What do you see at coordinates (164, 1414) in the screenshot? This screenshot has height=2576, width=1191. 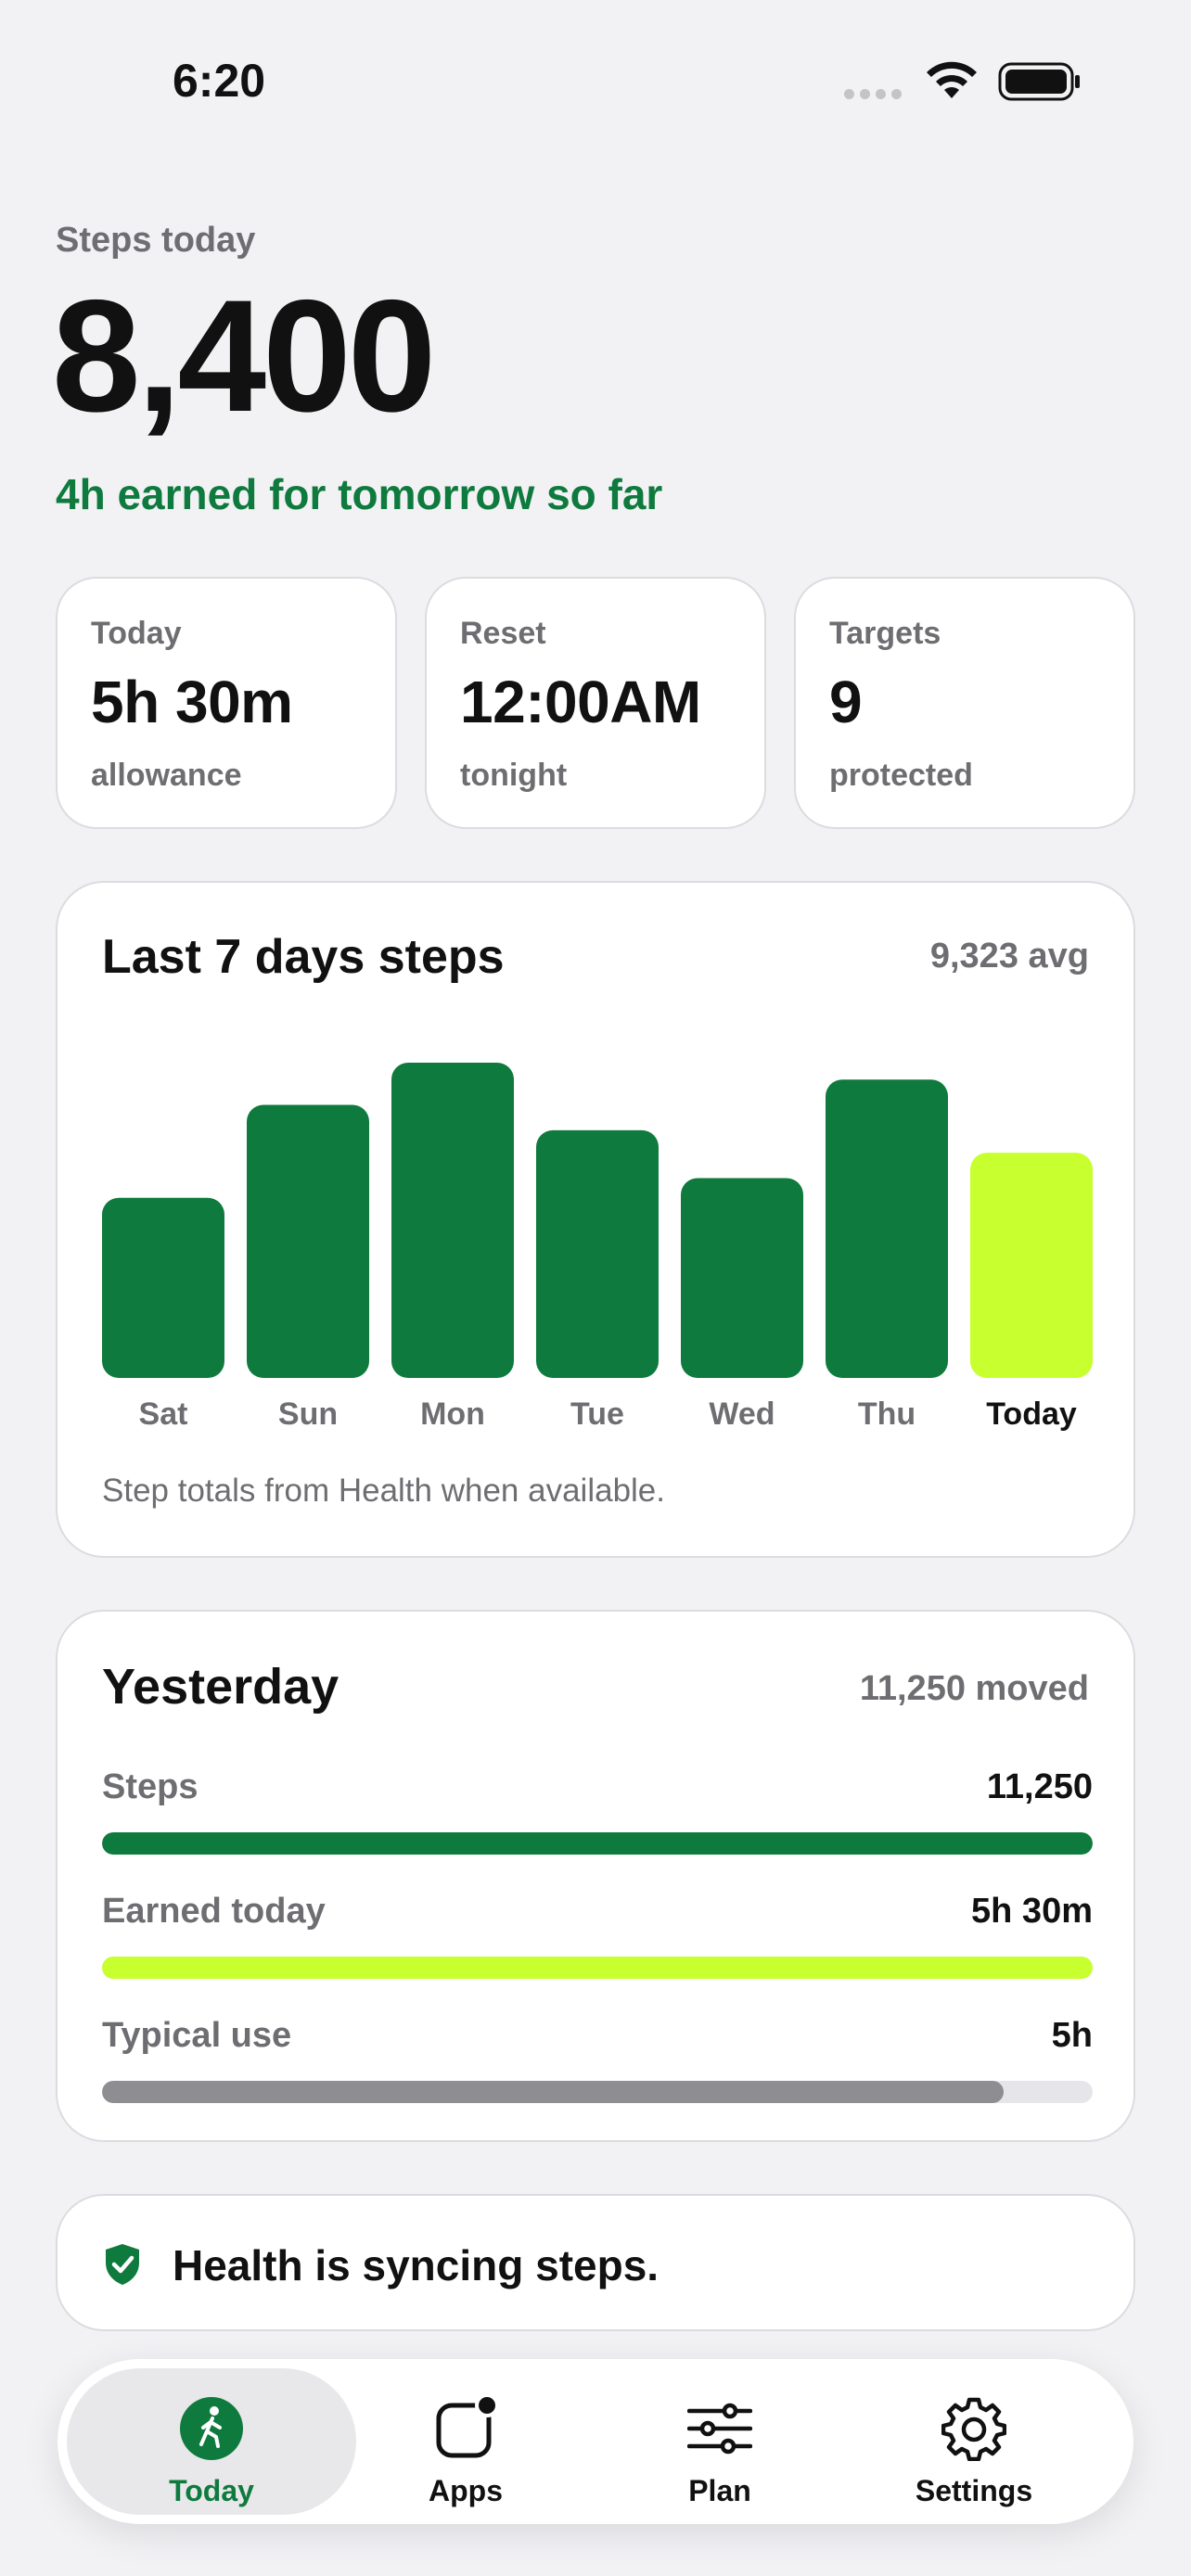 I see `x-tick-label: Sat` at bounding box center [164, 1414].